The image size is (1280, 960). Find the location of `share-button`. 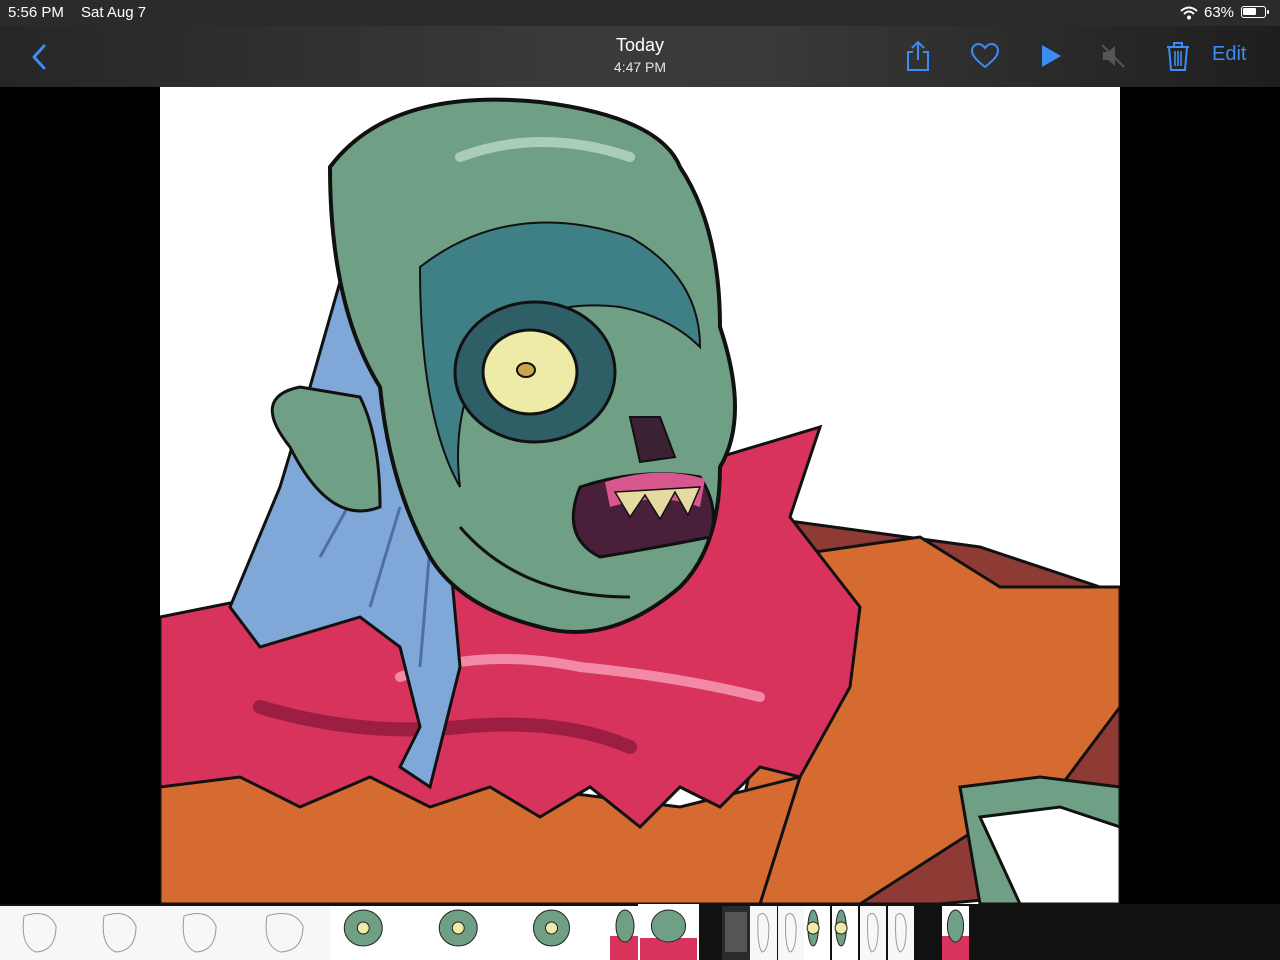

share-button is located at coordinates (918, 56).